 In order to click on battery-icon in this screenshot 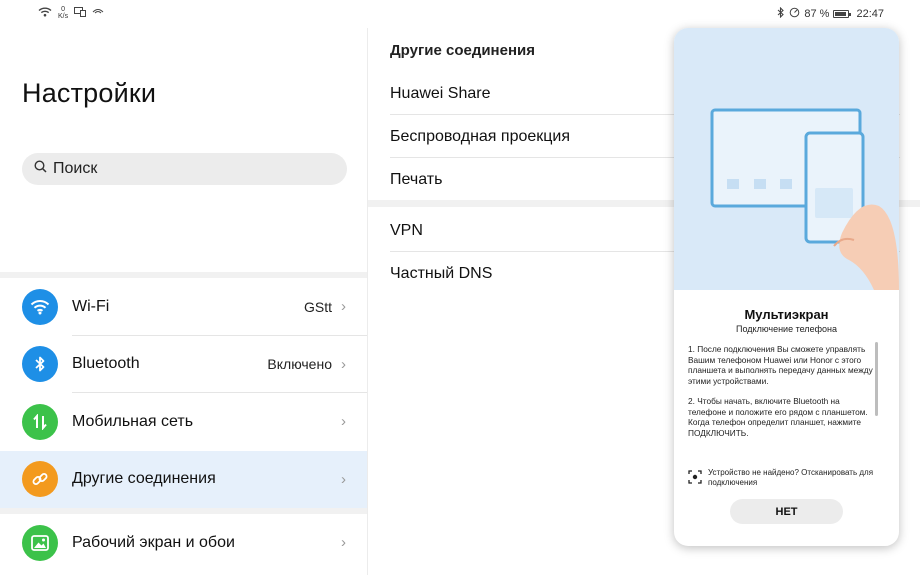, I will do `click(842, 14)`.